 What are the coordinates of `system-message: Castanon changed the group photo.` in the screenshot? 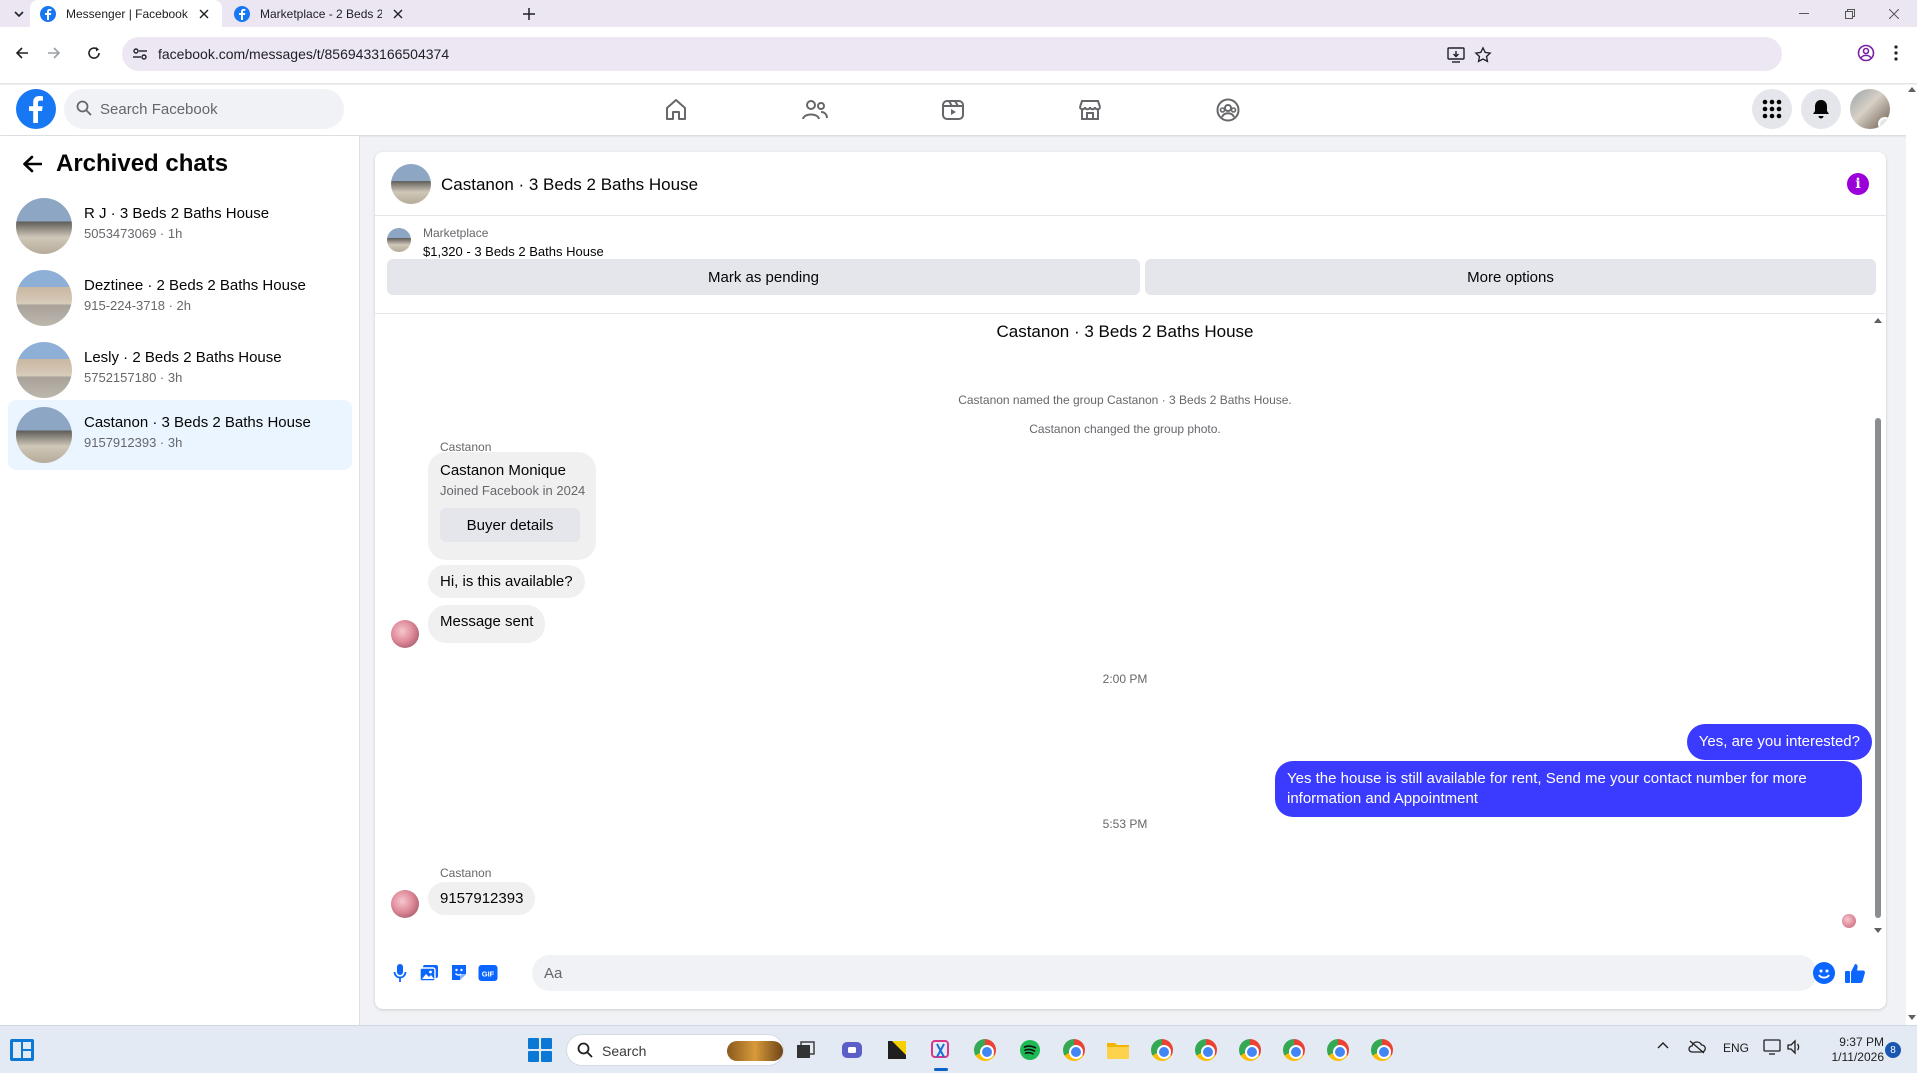 It's located at (1125, 429).